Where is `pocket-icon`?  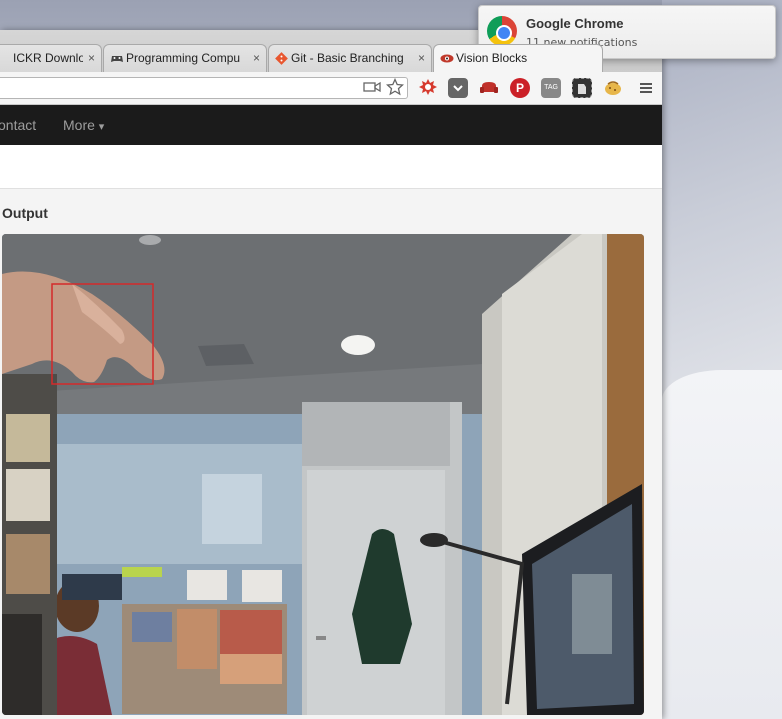 pocket-icon is located at coordinates (458, 88).